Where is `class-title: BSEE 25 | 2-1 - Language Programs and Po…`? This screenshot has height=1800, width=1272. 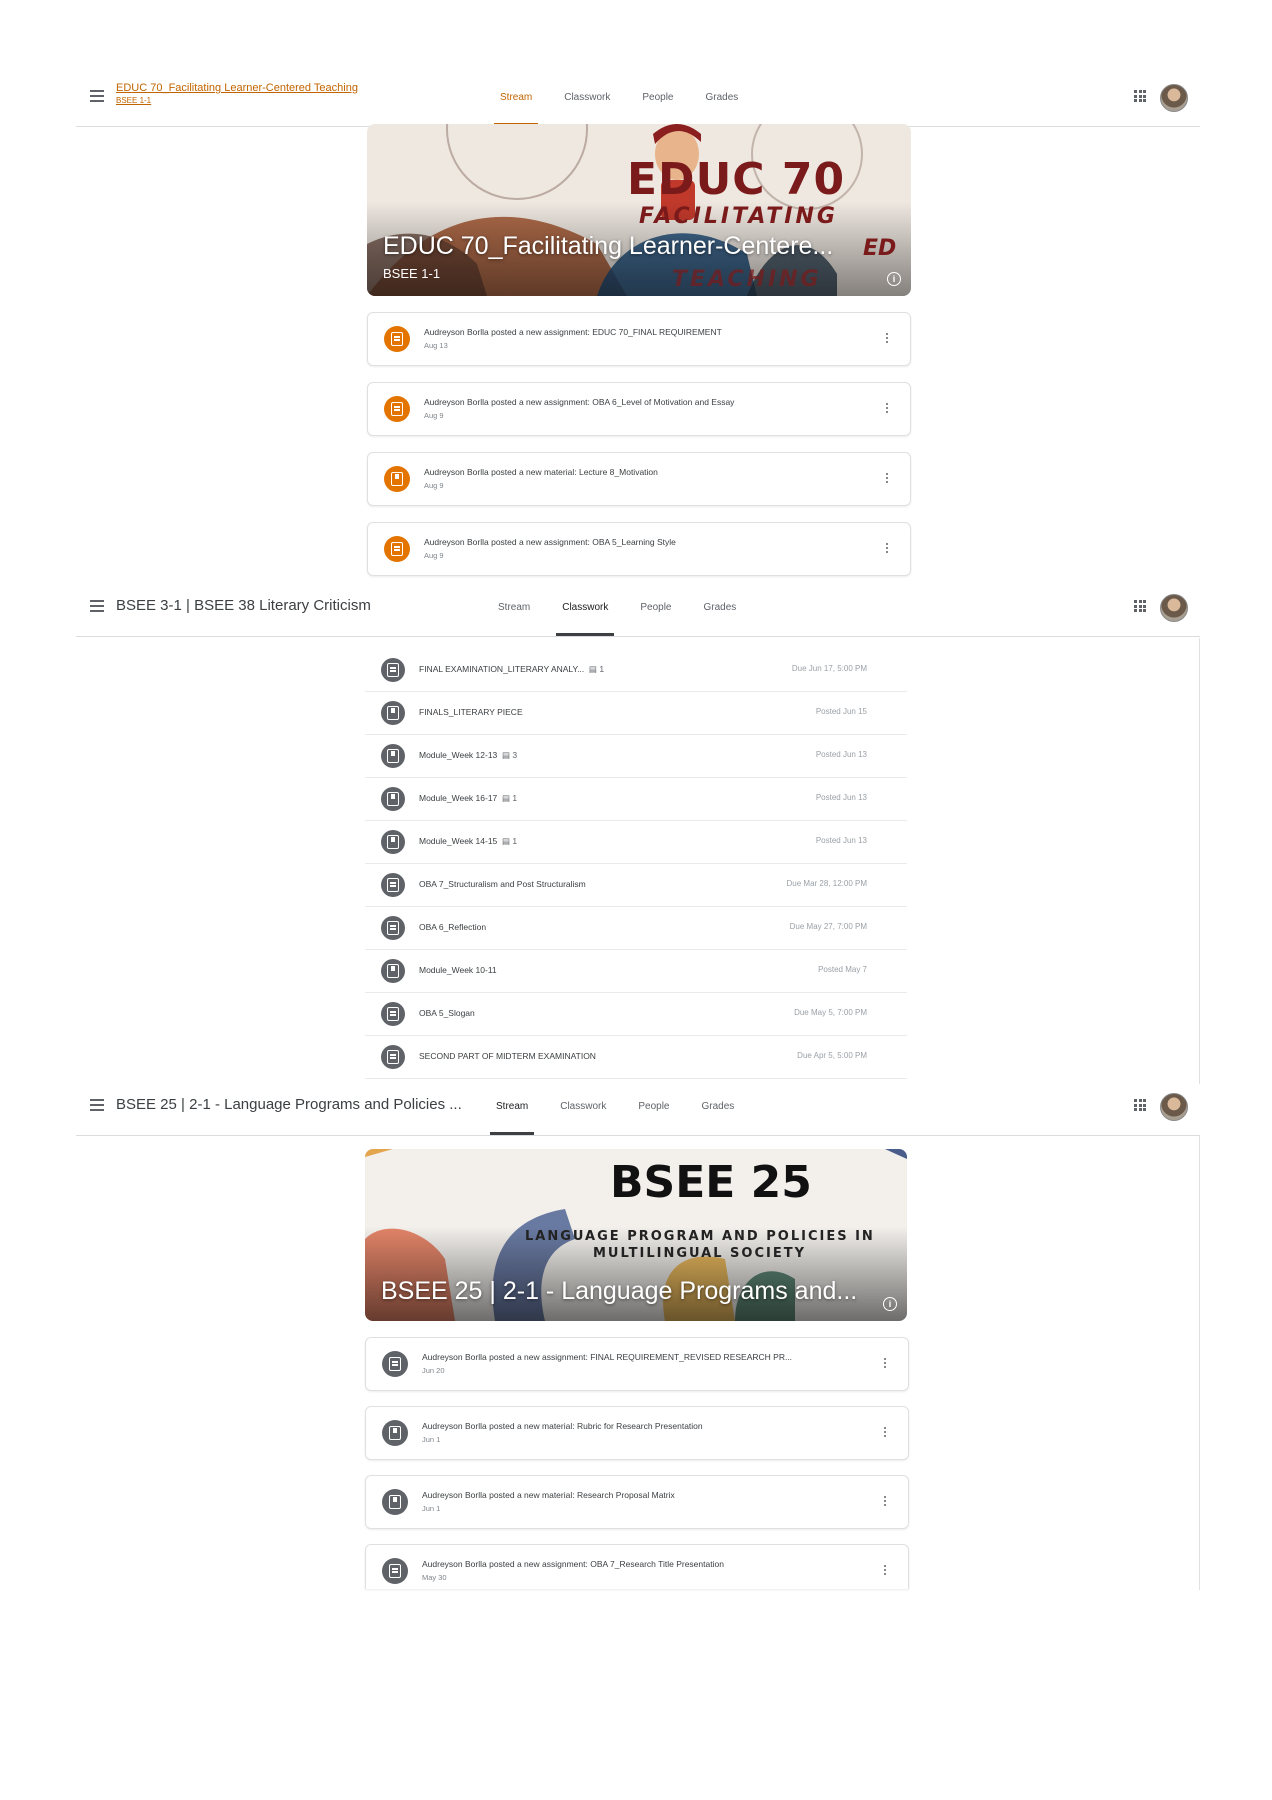
class-title: BSEE 25 | 2-1 - Language Programs and Po… is located at coordinates (289, 1104).